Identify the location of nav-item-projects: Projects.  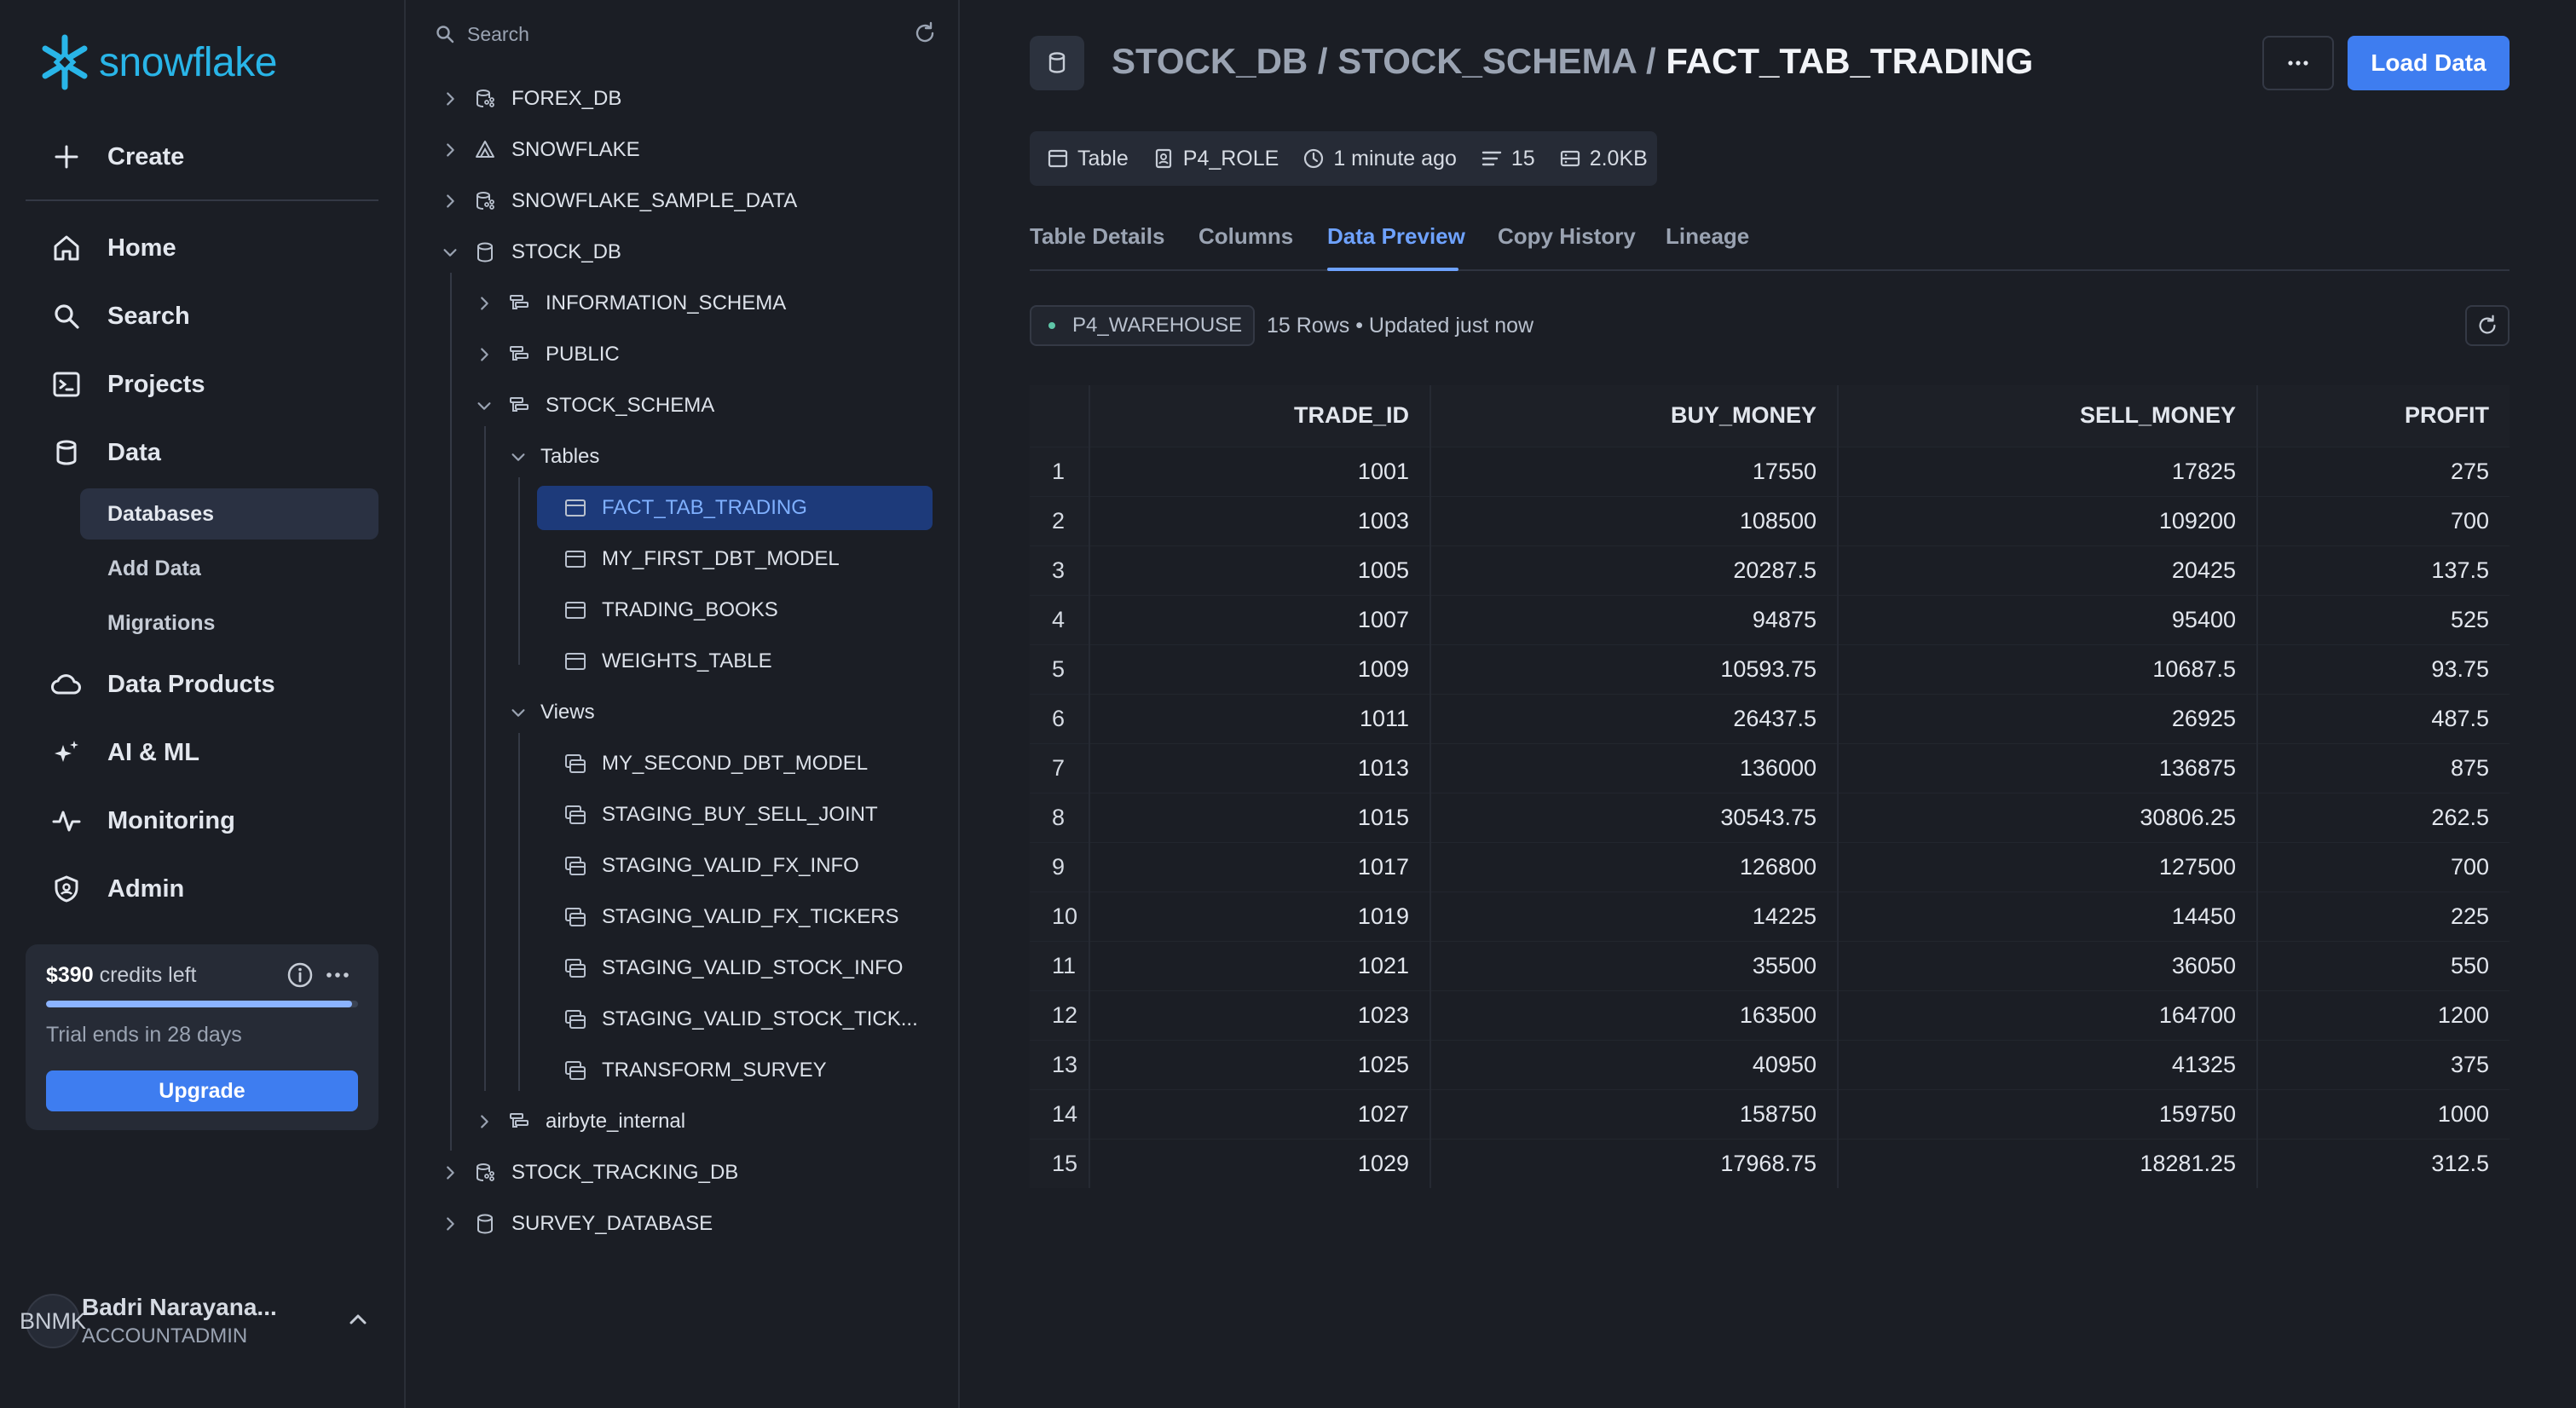
(213, 385).